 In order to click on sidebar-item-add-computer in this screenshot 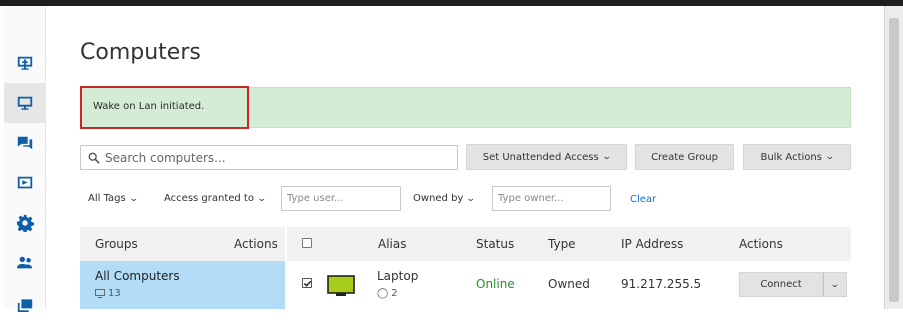, I will do `click(25, 63)`.